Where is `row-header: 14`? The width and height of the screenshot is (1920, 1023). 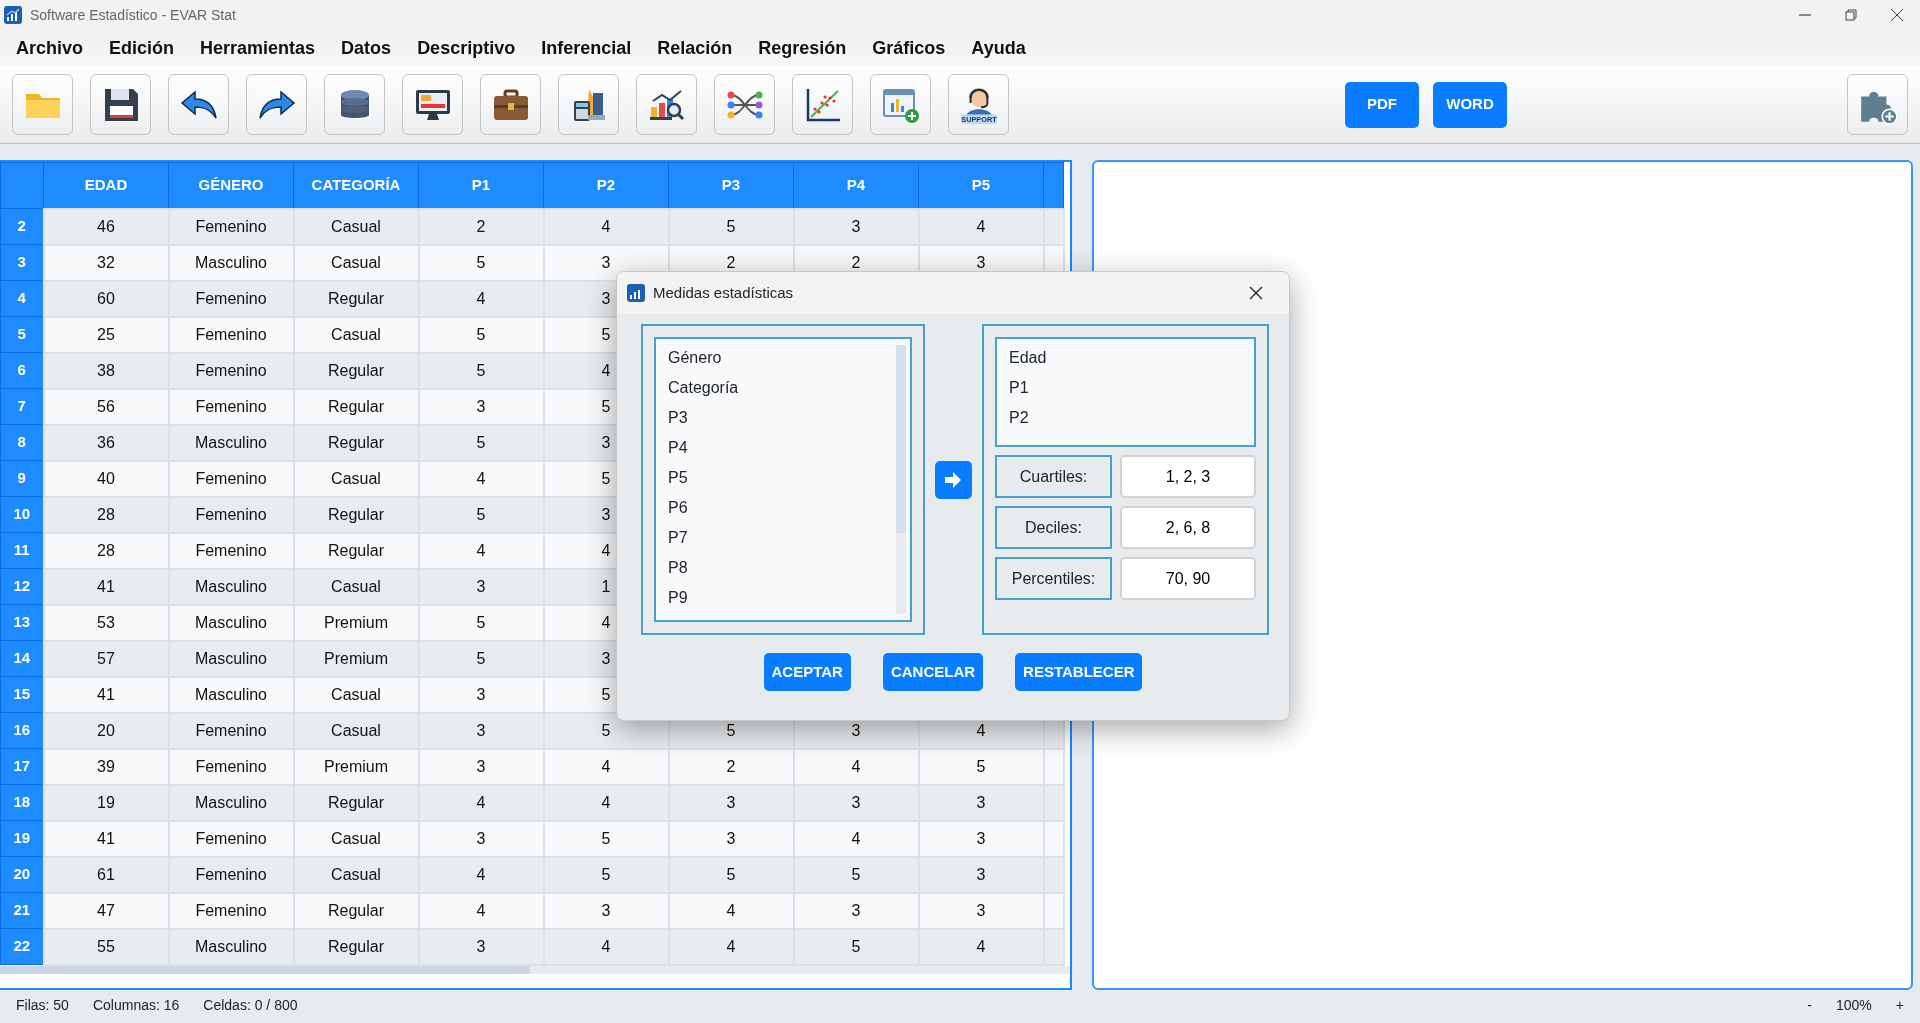
row-header: 14 is located at coordinates (22, 658).